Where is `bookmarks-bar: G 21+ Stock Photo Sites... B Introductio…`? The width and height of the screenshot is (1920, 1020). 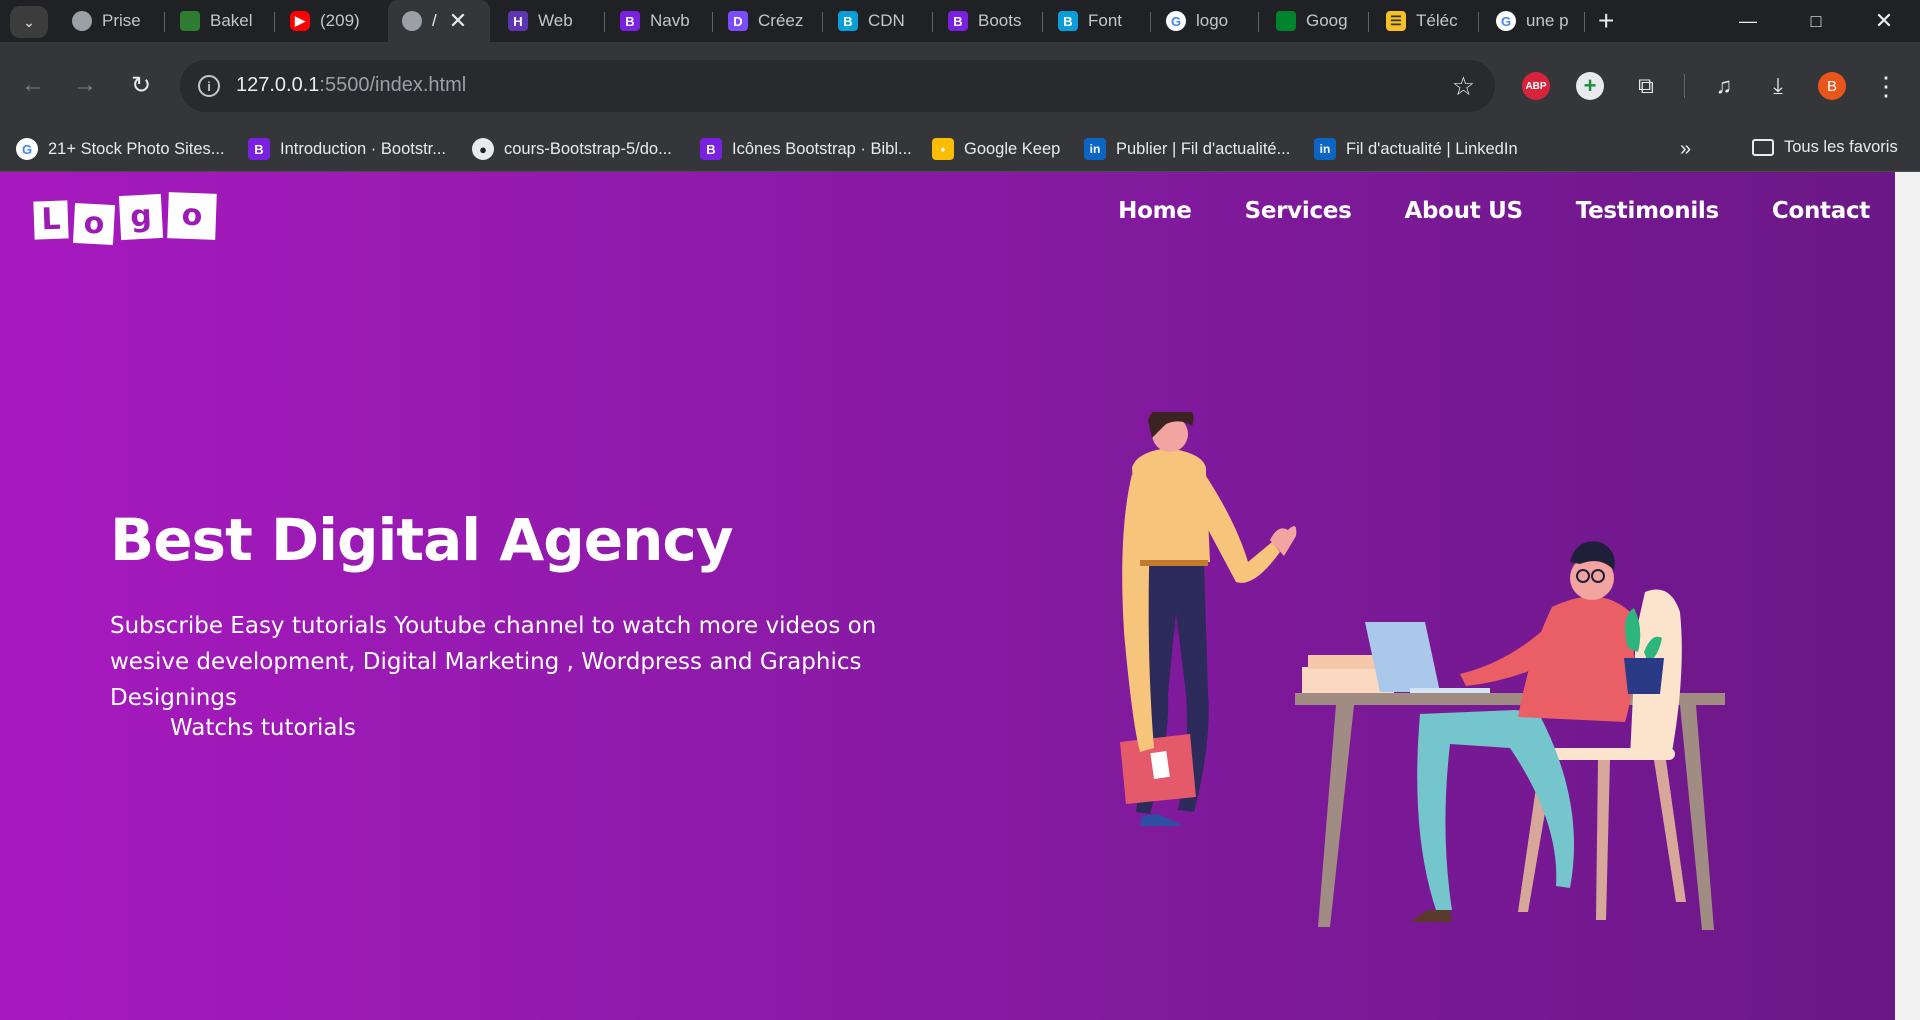
bookmarks-bar: G 21+ Stock Photo Sites... B Introductio… is located at coordinates (960, 150).